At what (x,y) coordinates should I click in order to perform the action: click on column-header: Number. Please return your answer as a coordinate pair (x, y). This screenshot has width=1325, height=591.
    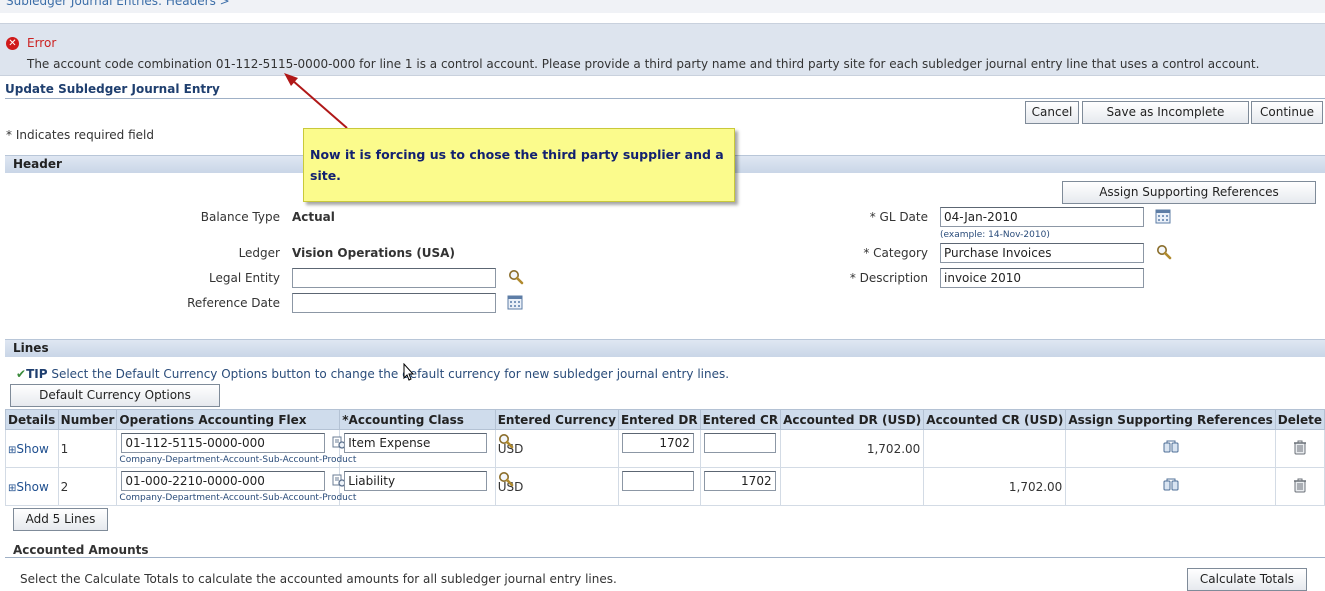
    Looking at the image, I should click on (87, 419).